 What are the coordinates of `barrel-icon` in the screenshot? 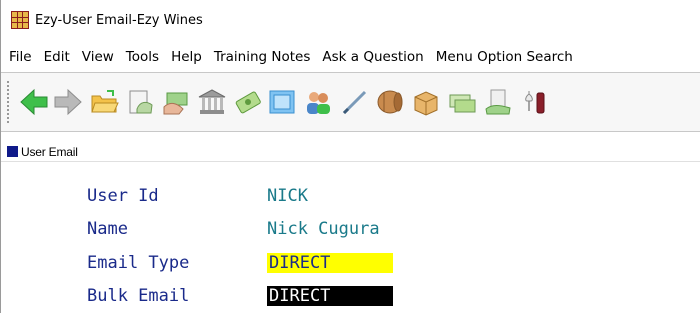 It's located at (390, 102).